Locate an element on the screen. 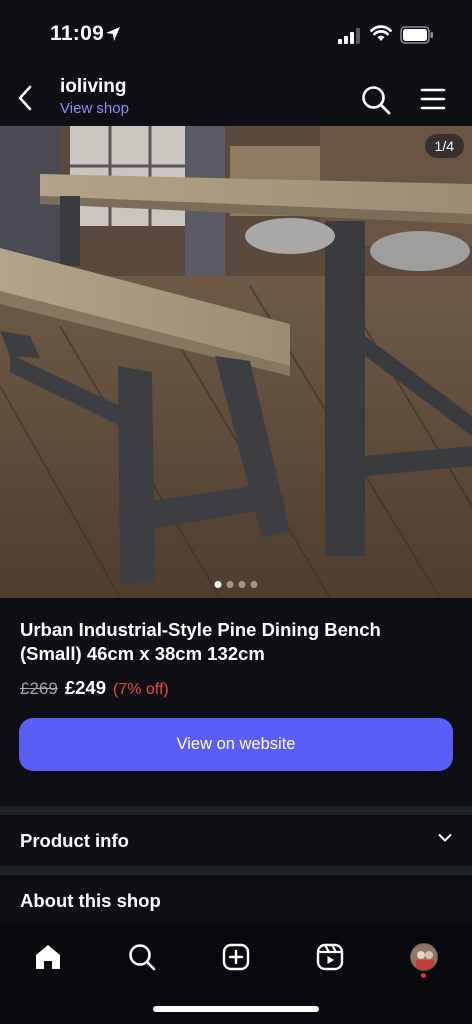 The width and height of the screenshot is (472, 1024). discount-label: (7% off) is located at coordinates (140, 689).